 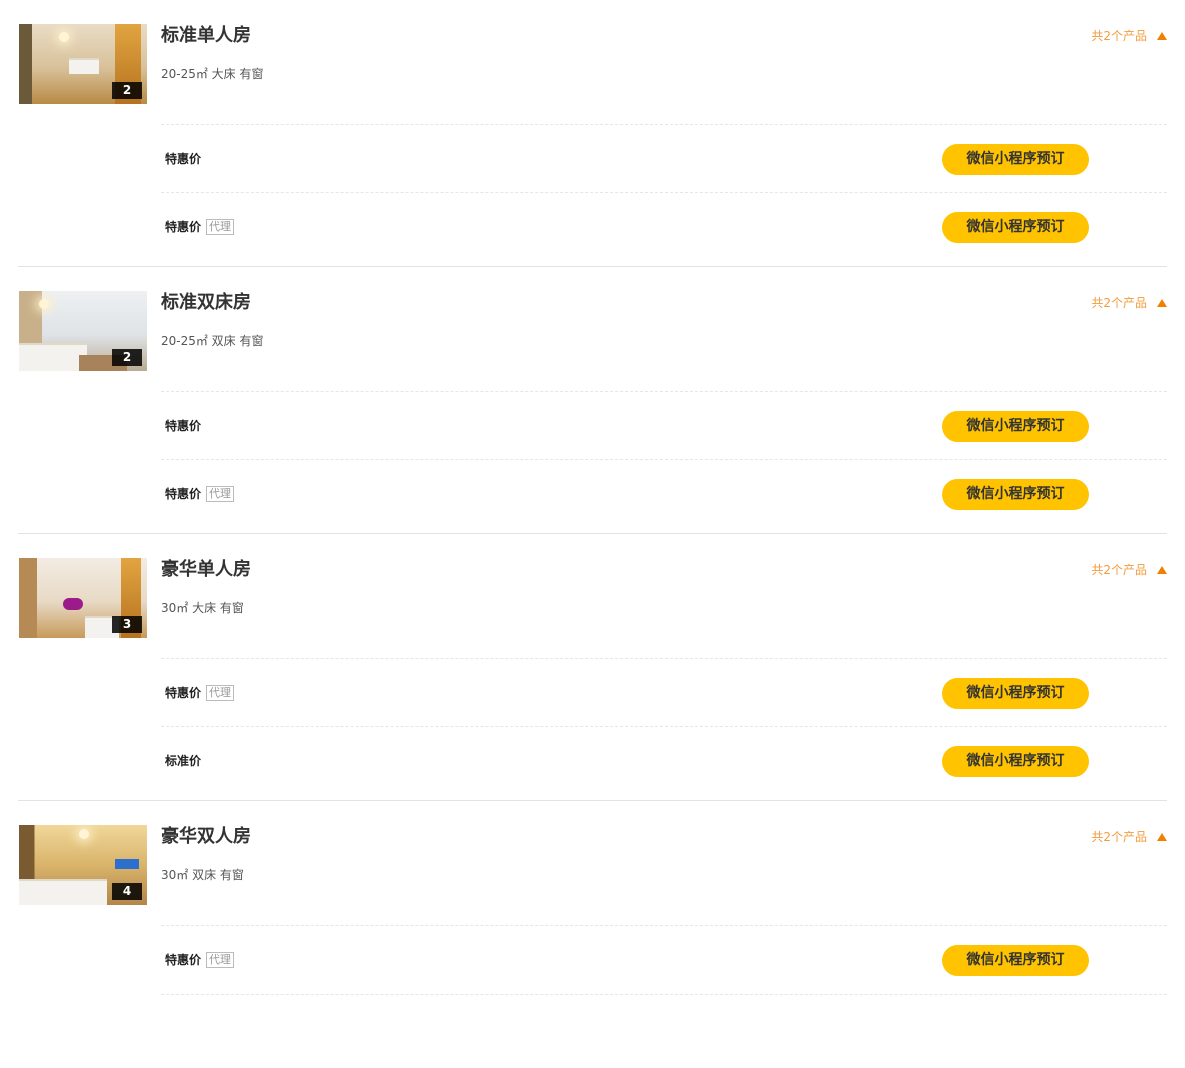 I want to click on room-photo: 3, so click(x=83, y=598).